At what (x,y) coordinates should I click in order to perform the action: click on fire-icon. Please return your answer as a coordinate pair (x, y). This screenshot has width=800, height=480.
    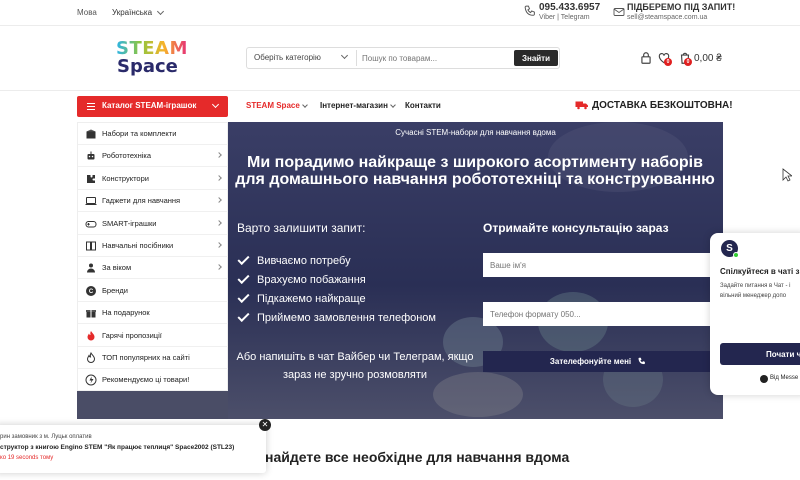
    Looking at the image, I should click on (91, 335).